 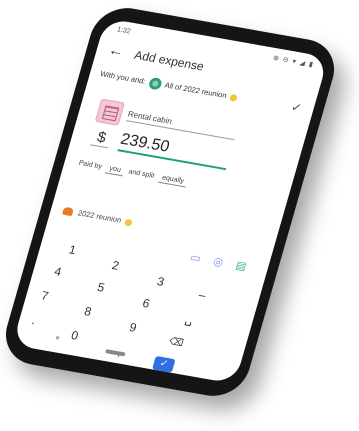 What do you see at coordinates (141, 174) in the screenshot?
I see `split-label: and split` at bounding box center [141, 174].